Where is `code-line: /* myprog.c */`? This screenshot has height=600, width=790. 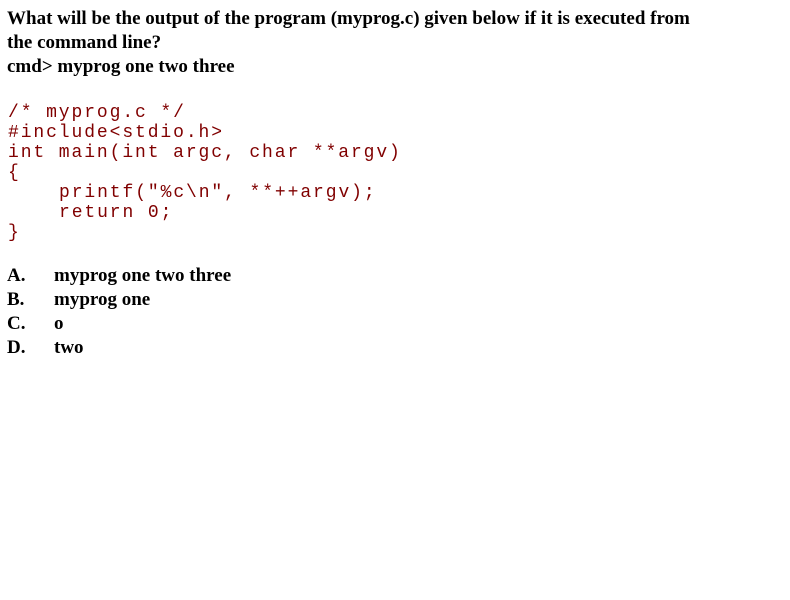 code-line: /* myprog.c */ is located at coordinates (97, 113).